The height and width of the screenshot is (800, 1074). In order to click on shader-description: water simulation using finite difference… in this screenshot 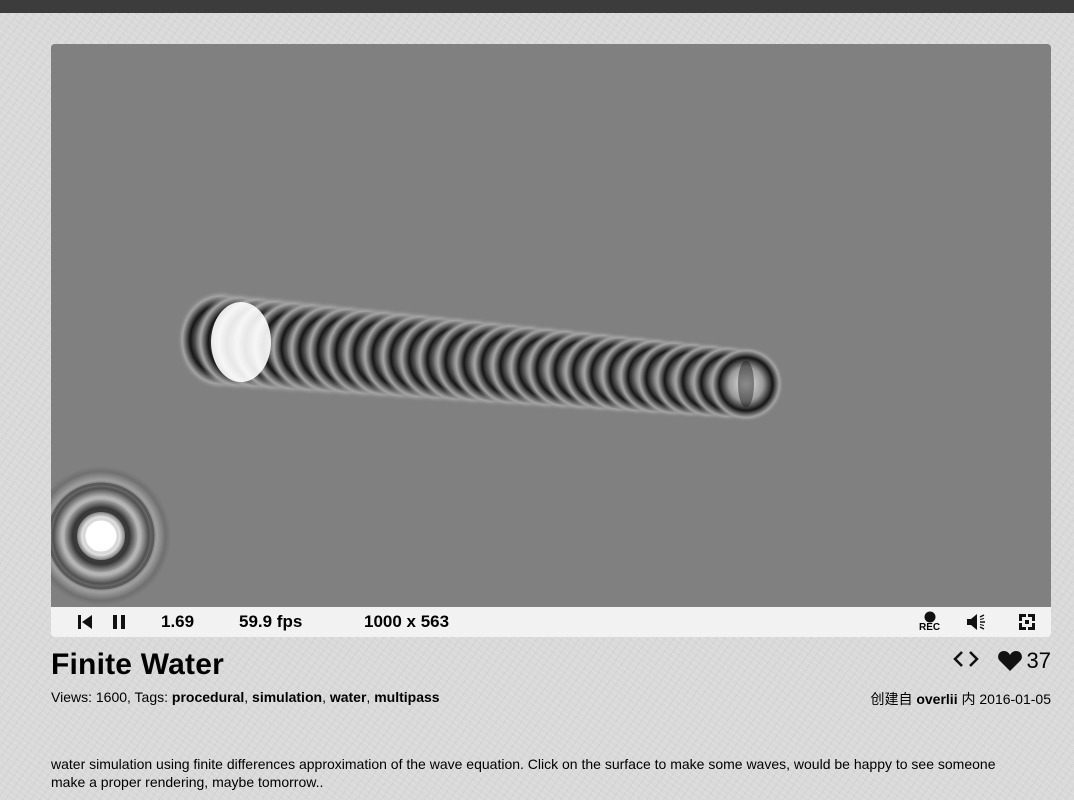, I will do `click(523, 773)`.